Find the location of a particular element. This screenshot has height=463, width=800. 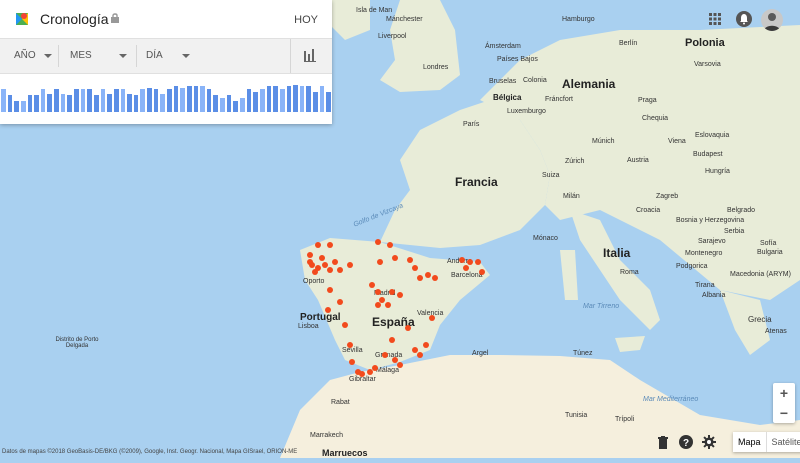

today-button: HOY is located at coordinates (306, 20).